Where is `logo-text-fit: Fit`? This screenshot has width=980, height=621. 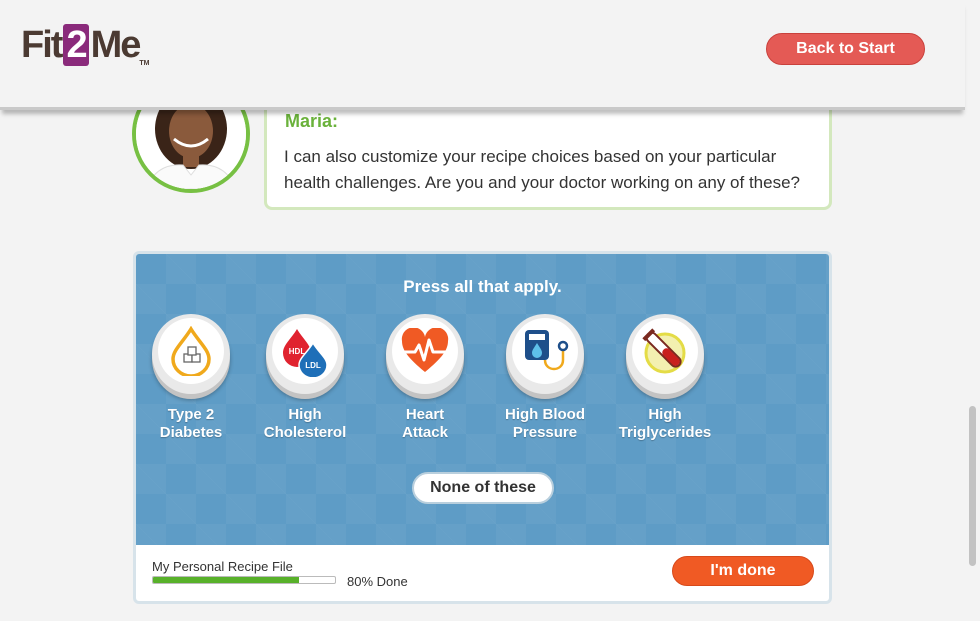 logo-text-fit: Fit is located at coordinates (42, 45).